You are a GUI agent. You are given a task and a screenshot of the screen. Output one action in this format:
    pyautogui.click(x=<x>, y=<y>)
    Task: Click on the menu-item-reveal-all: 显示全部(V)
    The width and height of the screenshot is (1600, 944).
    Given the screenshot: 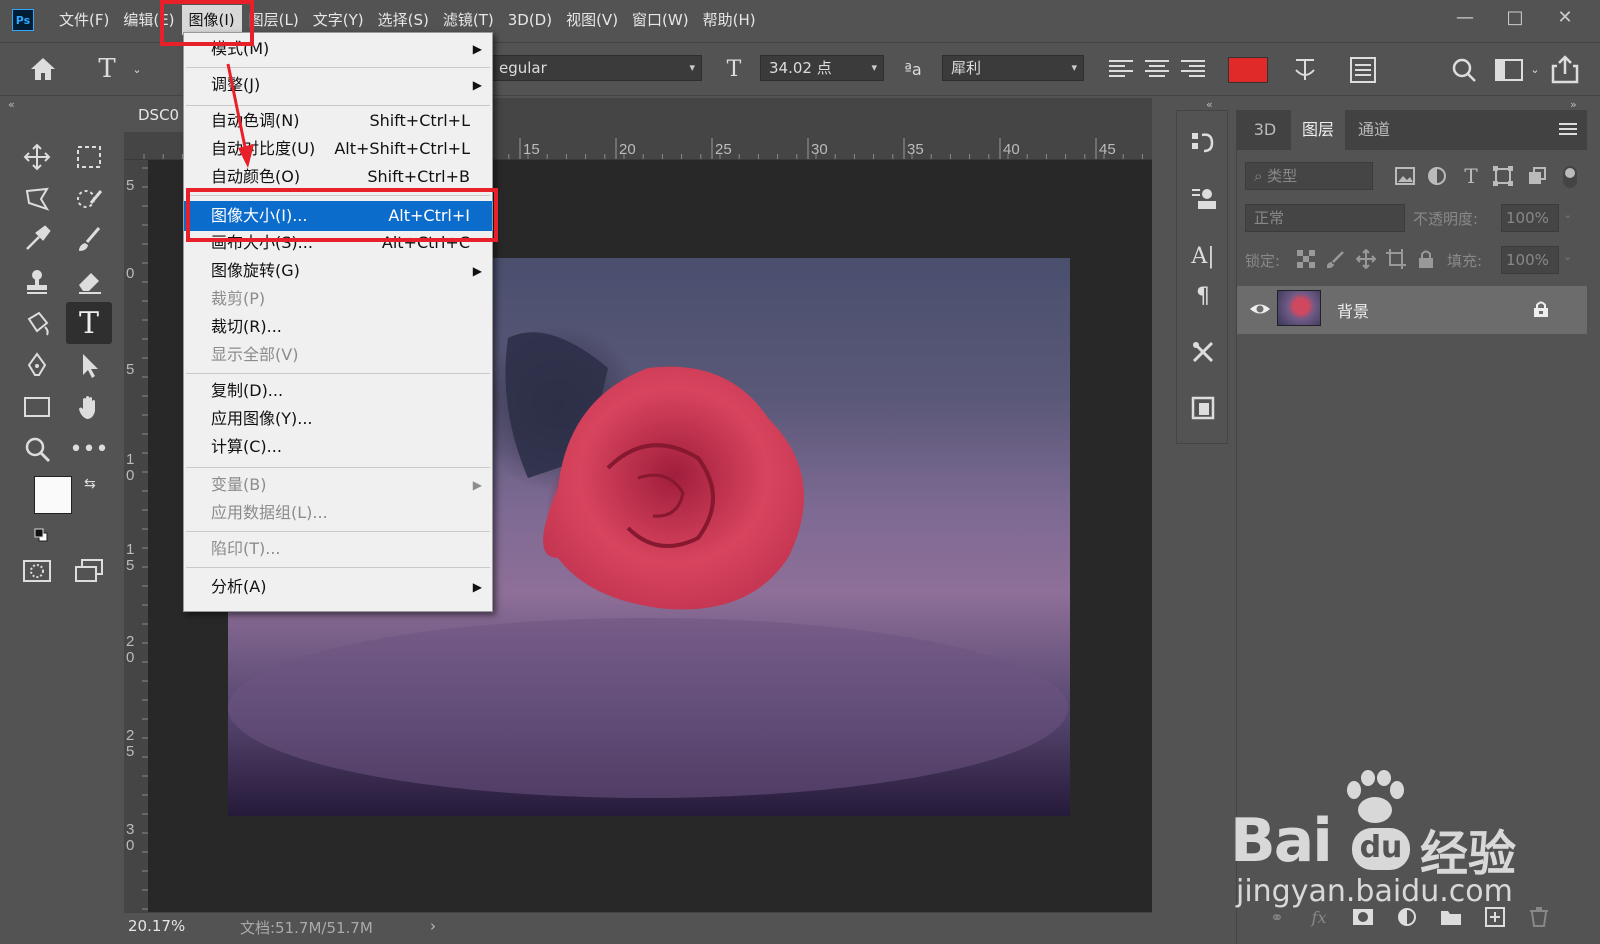 What is the action you would take?
    pyautogui.click(x=338, y=355)
    